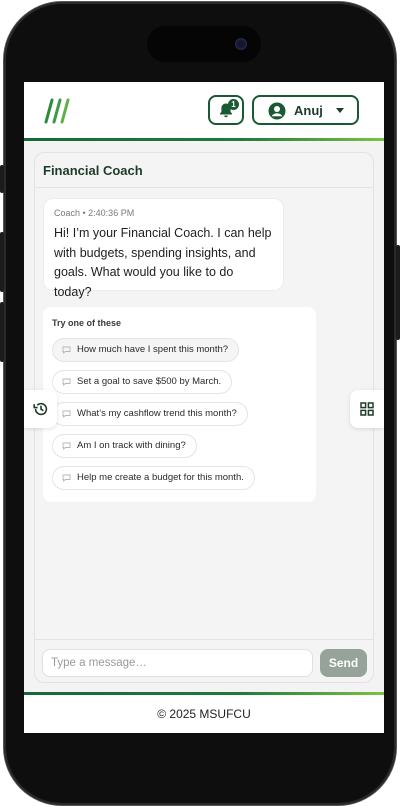 Image resolution: width=400 pixels, height=809 pixels. I want to click on phone-volume-up-button, so click(2, 262).